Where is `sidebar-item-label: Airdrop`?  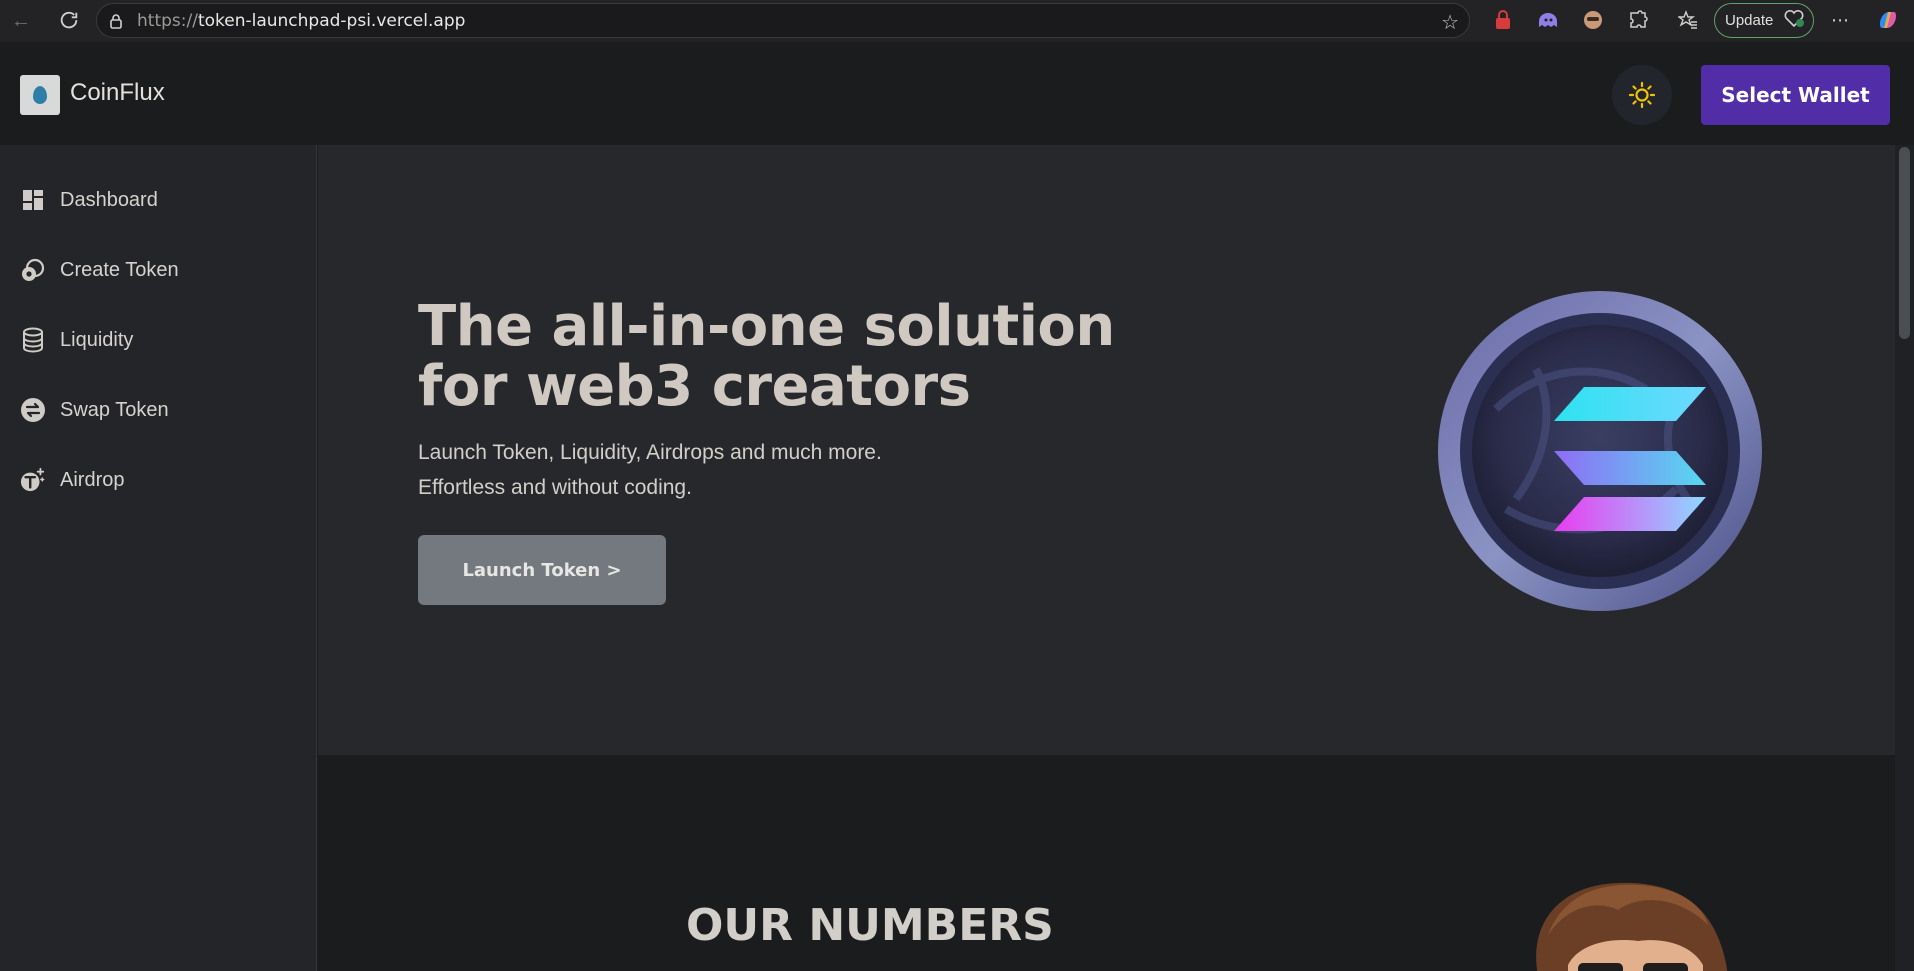
sidebar-item-label: Airdrop is located at coordinates (92, 479).